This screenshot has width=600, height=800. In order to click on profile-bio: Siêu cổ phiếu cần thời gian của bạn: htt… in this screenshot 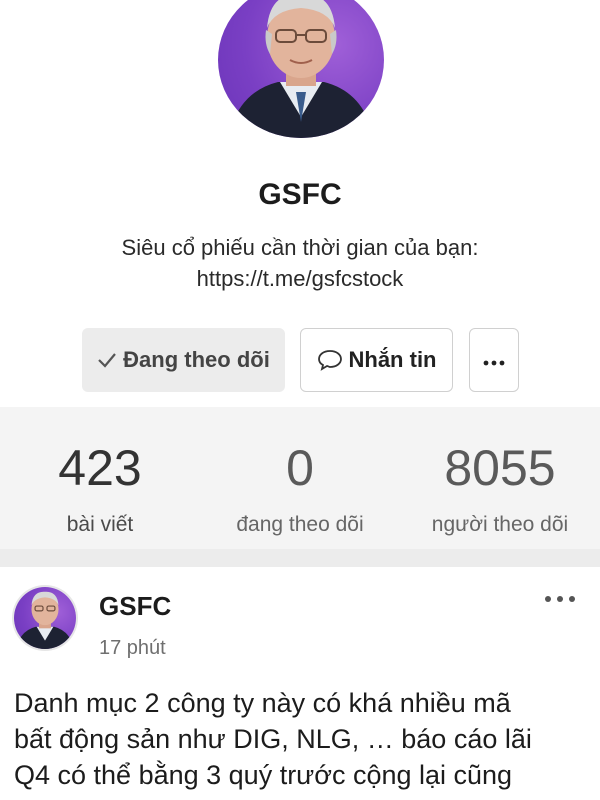, I will do `click(300, 263)`.